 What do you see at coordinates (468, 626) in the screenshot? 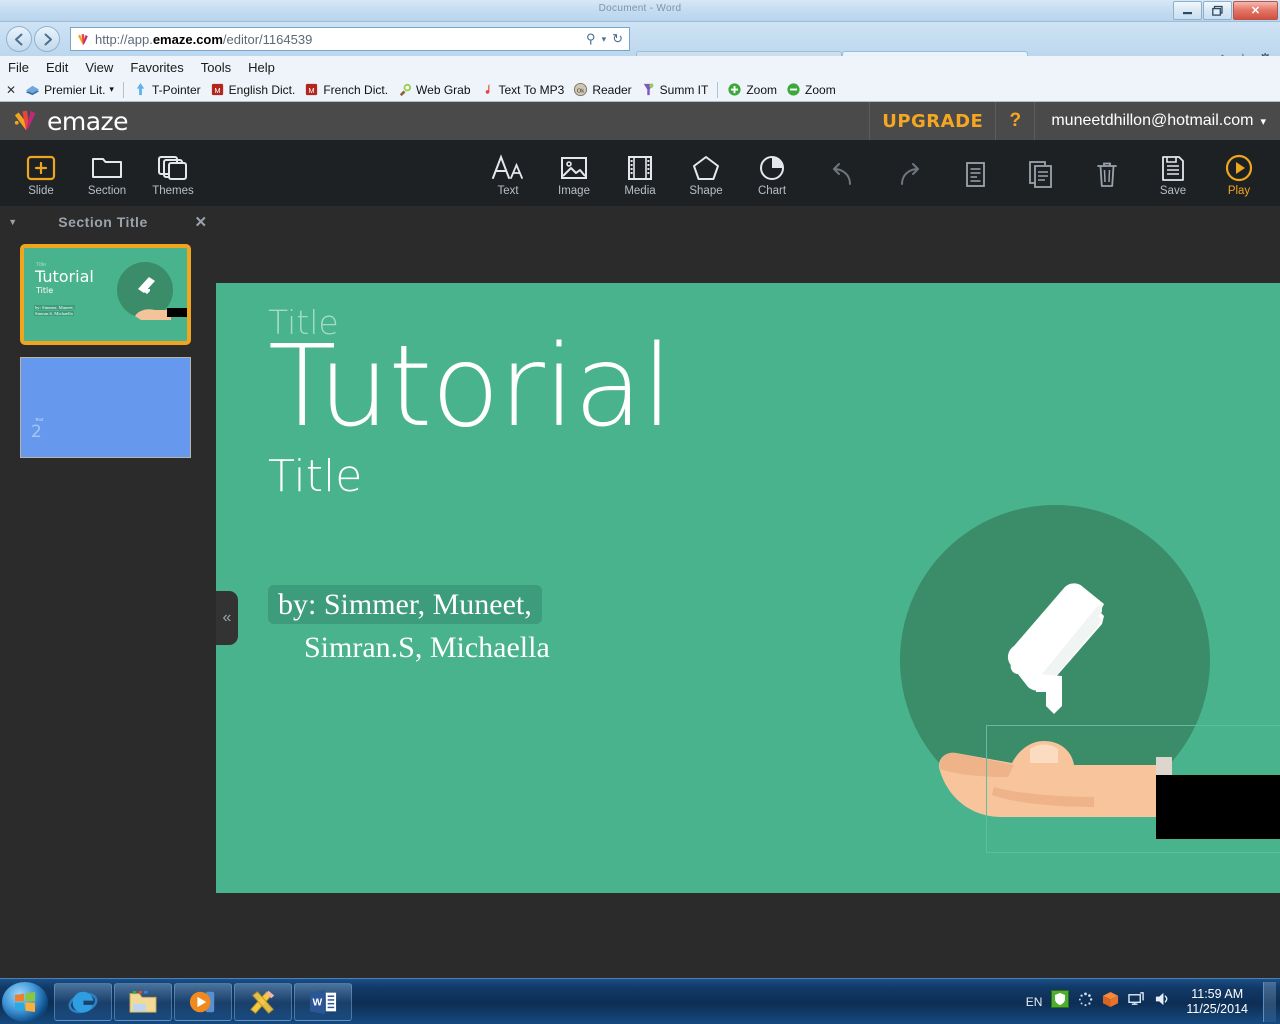
I see `slide-byline: by: Simmer, Muneet, Simran.S, Michaella` at bounding box center [468, 626].